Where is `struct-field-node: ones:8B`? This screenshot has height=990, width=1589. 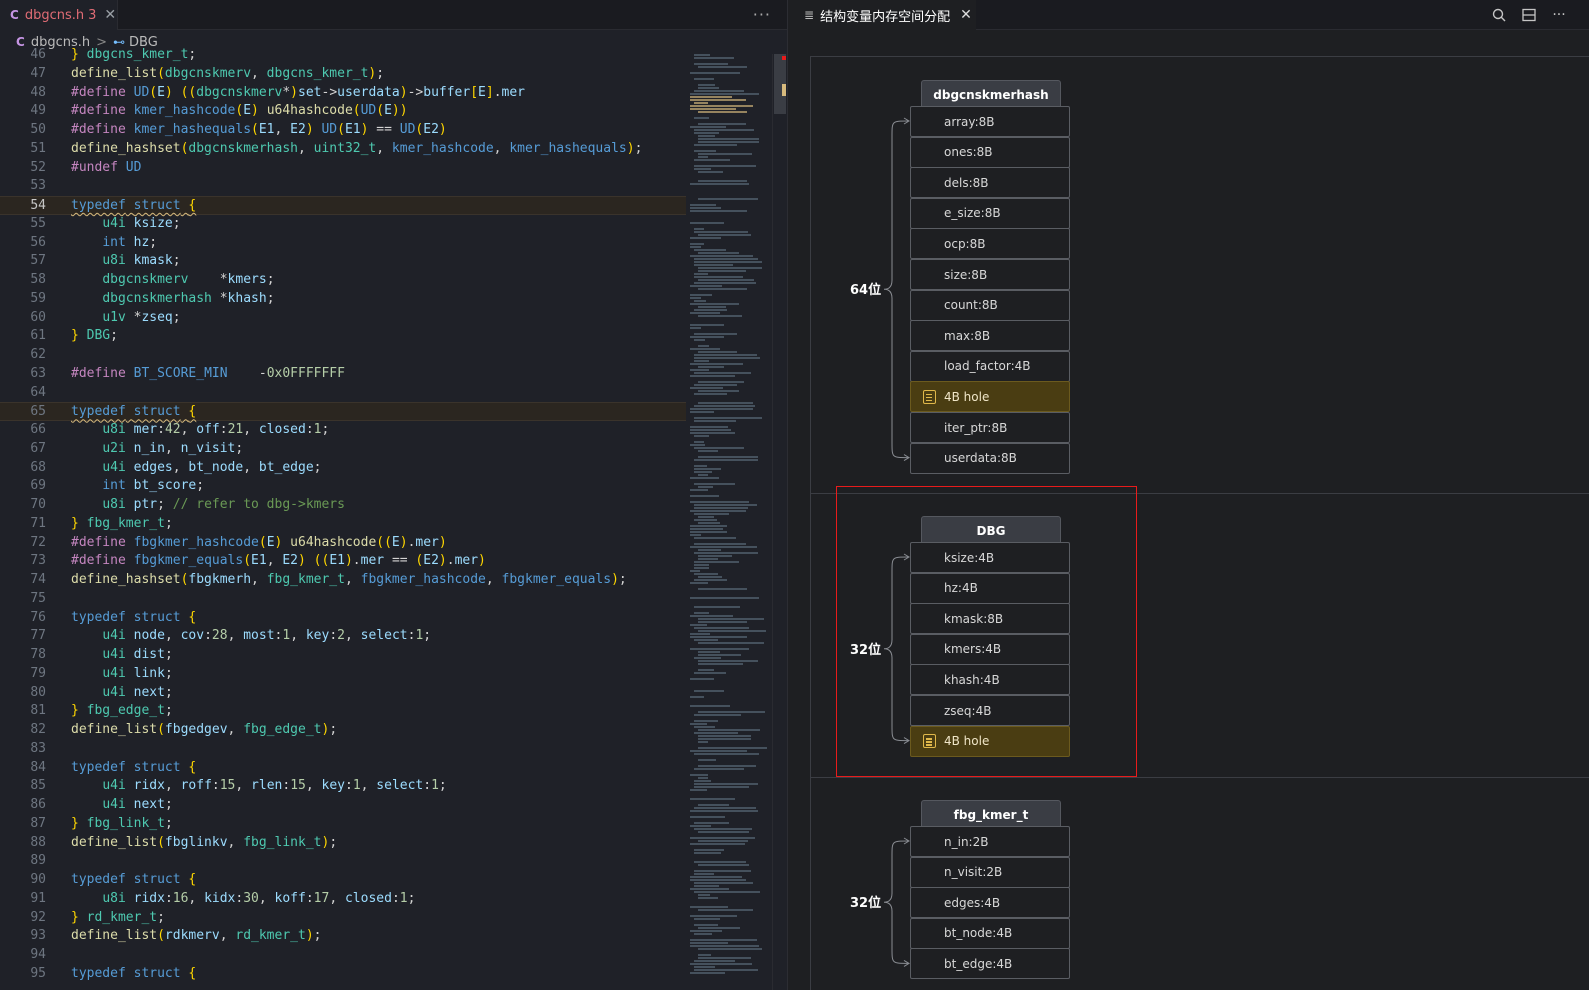
struct-field-node: ones:8B is located at coordinates (990, 152).